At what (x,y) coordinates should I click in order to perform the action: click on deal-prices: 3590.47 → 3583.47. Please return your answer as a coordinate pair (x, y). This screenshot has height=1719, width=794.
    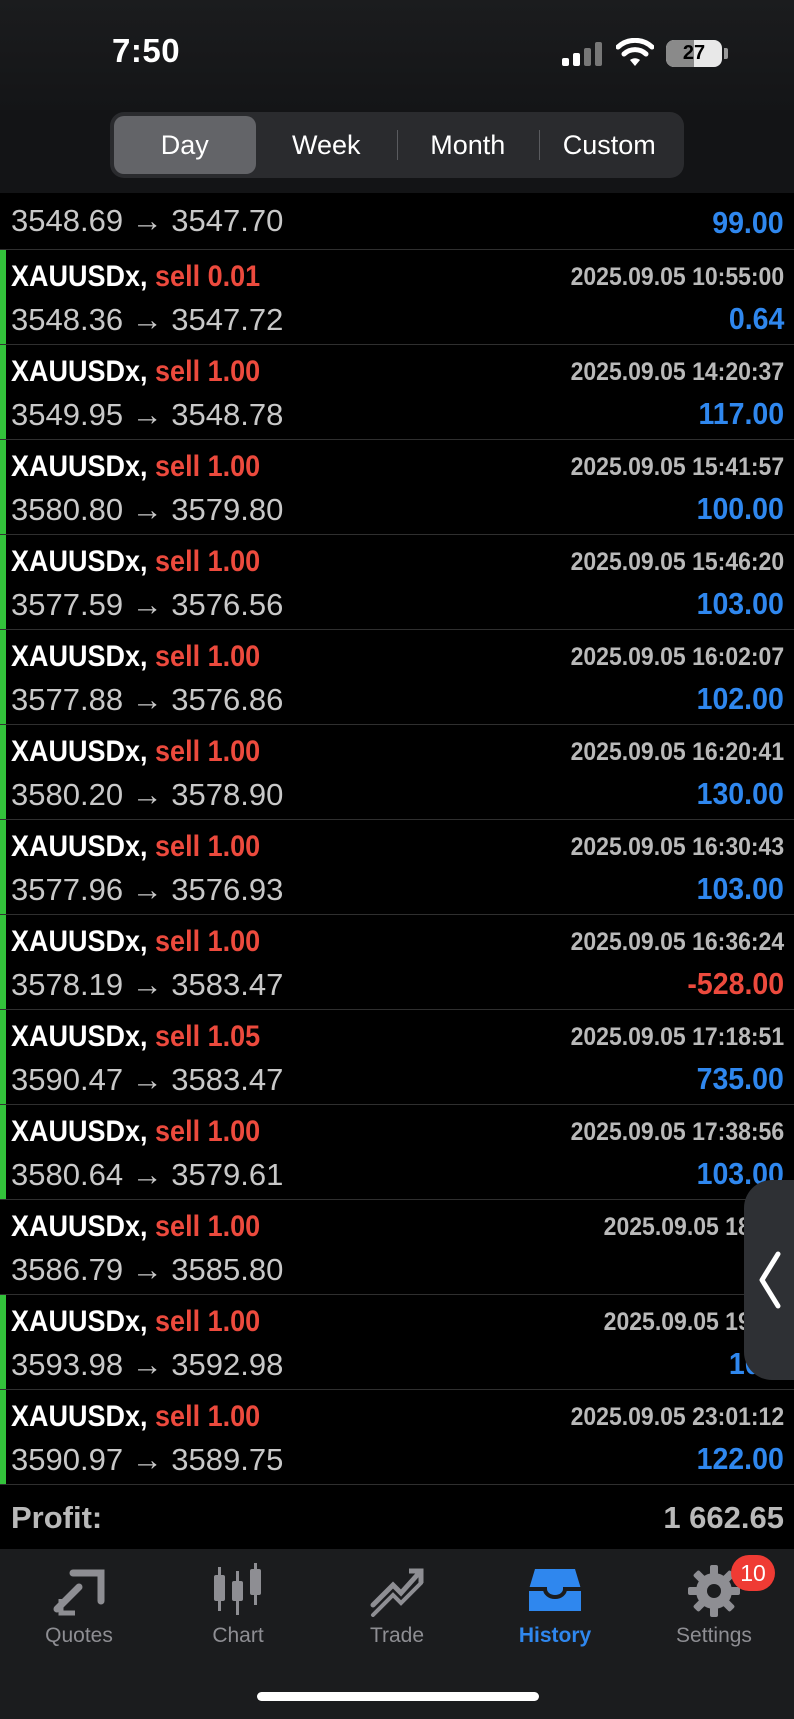
    Looking at the image, I should click on (147, 1079).